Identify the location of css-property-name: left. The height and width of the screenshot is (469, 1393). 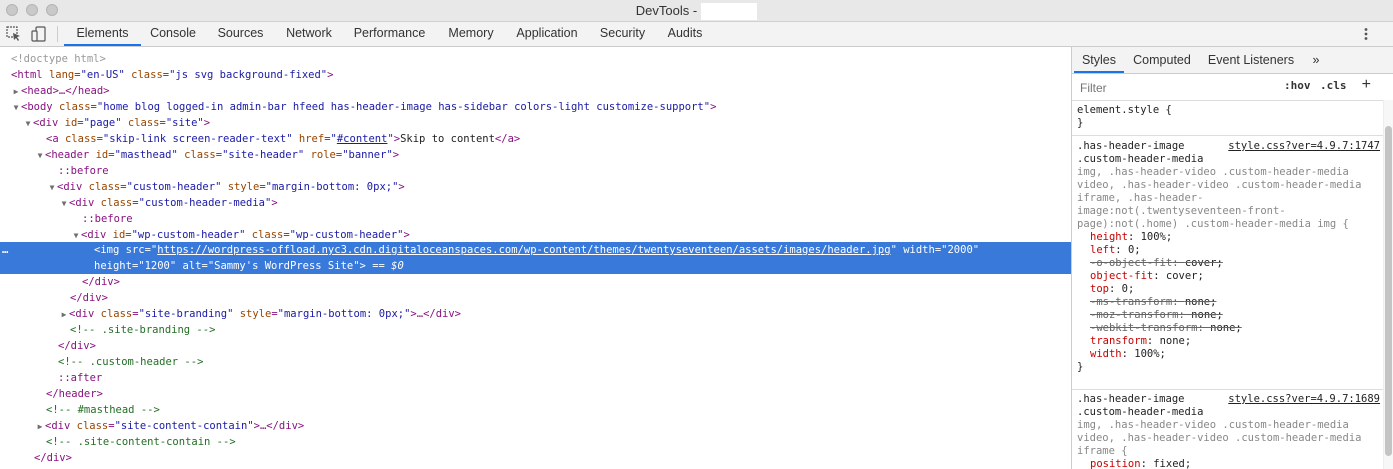
(1102, 250).